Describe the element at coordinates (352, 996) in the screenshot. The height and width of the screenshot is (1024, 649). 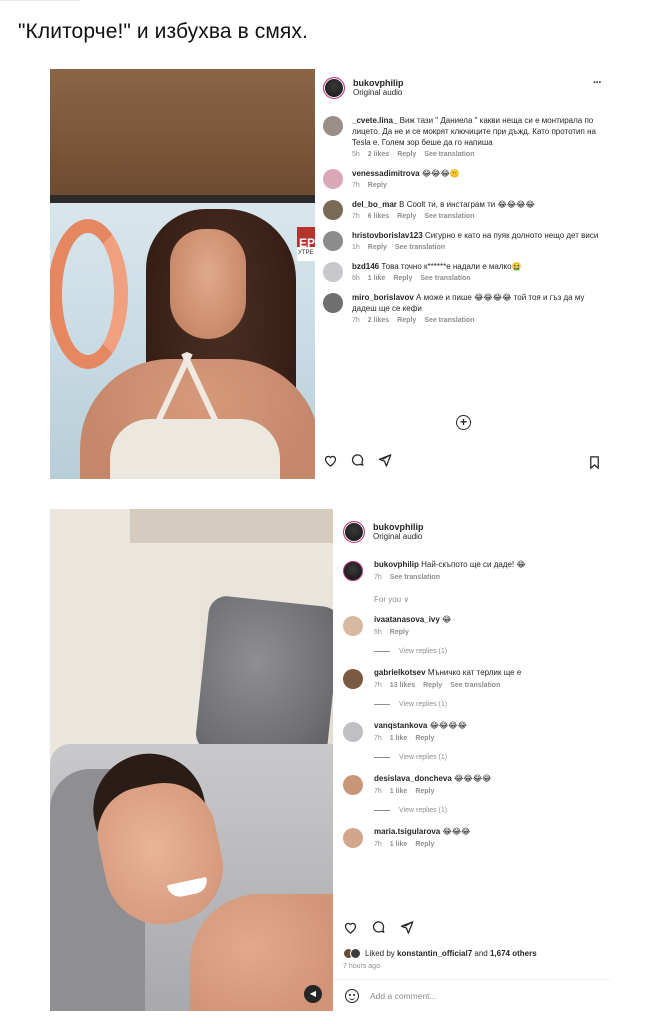
I see `emoji-icon` at that location.